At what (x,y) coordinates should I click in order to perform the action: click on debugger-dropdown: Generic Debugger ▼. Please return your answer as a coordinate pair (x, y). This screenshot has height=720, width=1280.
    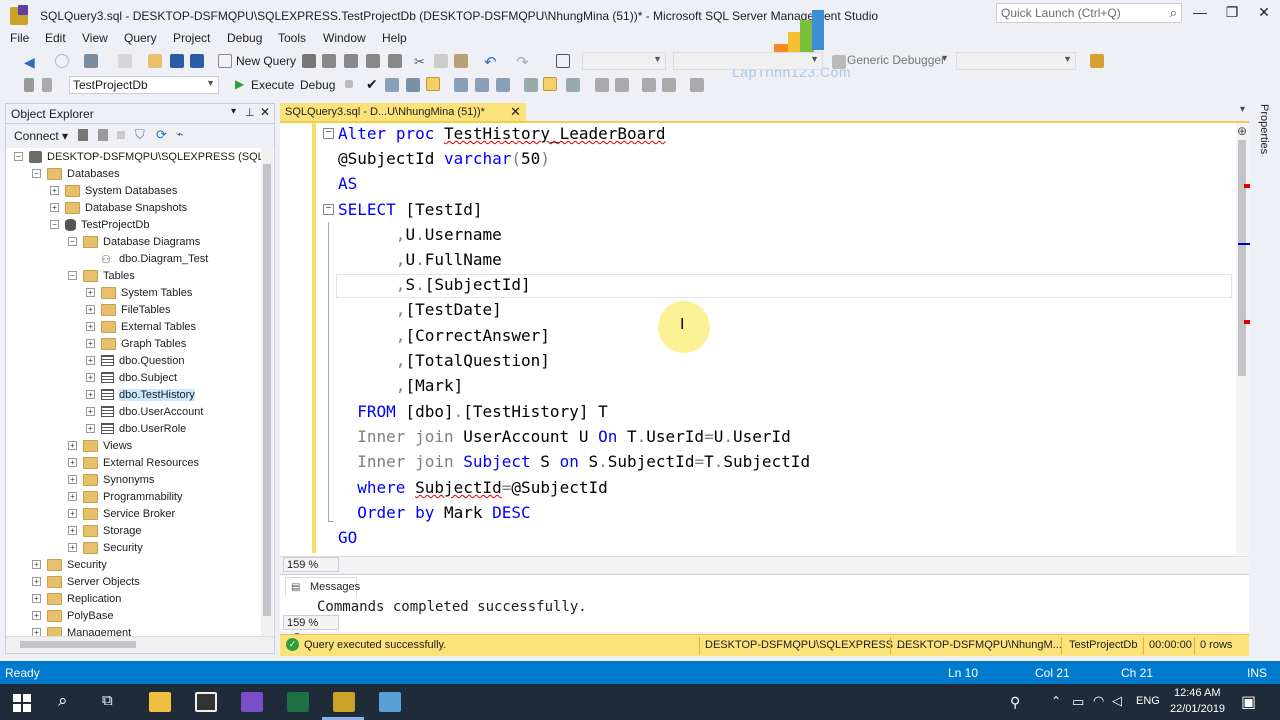
    Looking at the image, I should click on (898, 61).